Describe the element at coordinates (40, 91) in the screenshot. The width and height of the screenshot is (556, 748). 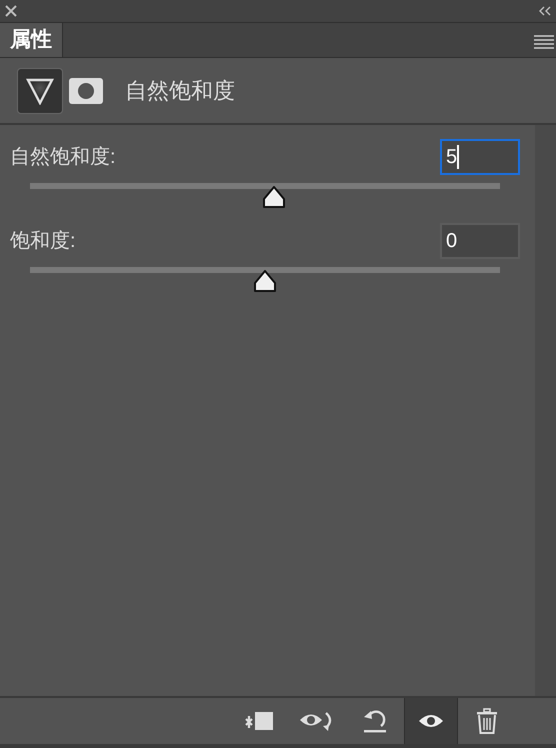
I see `adjustment-icon` at that location.